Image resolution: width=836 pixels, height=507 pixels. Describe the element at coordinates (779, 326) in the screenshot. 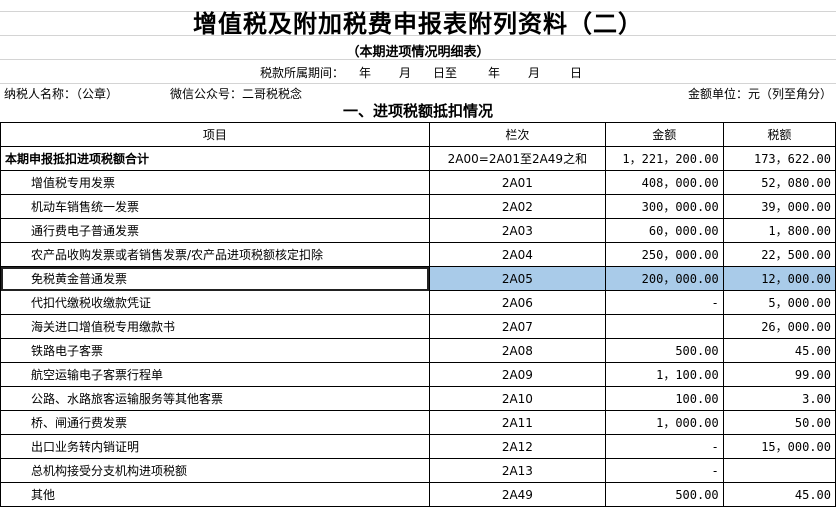

I see `row-tax-cell: 26，000.00` at that location.